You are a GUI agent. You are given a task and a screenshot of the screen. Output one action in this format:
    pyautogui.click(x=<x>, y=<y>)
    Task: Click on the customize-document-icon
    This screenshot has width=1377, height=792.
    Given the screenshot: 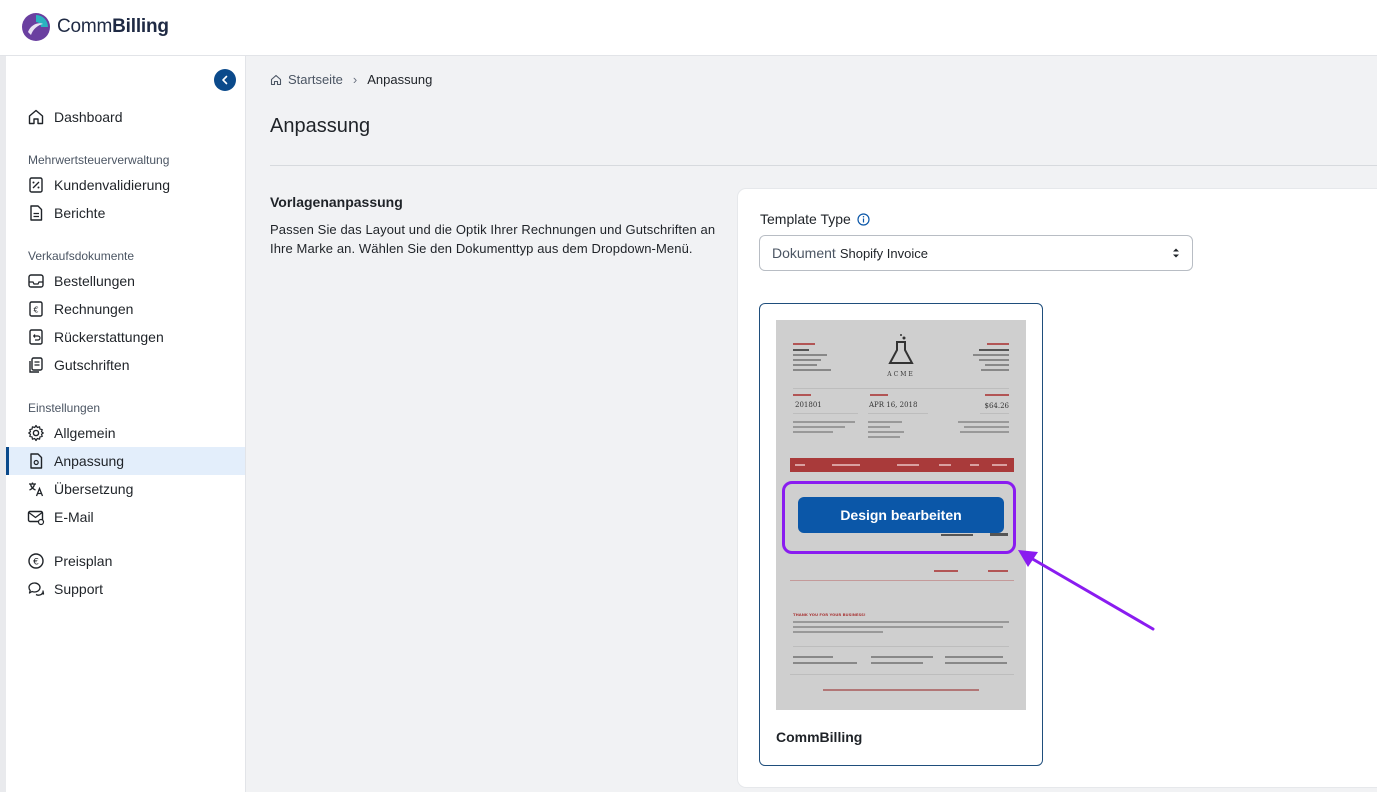 What is the action you would take?
    pyautogui.click(x=36, y=461)
    